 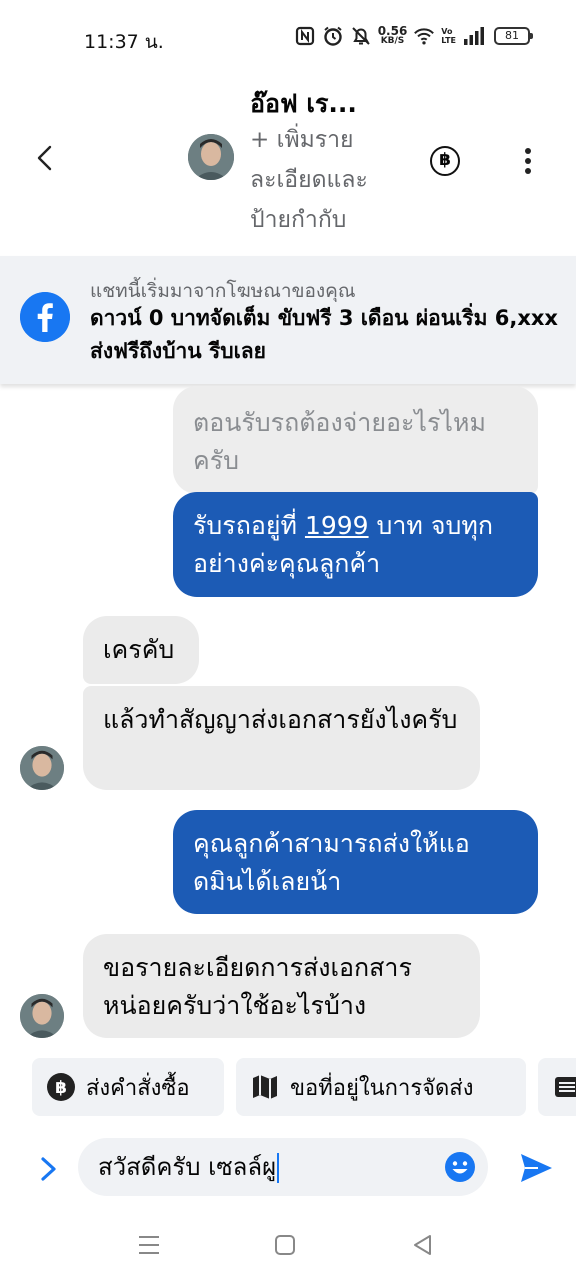 What do you see at coordinates (283, 1167) in the screenshot?
I see `message-input: สวัสดีครับ เซลล์ผู` at bounding box center [283, 1167].